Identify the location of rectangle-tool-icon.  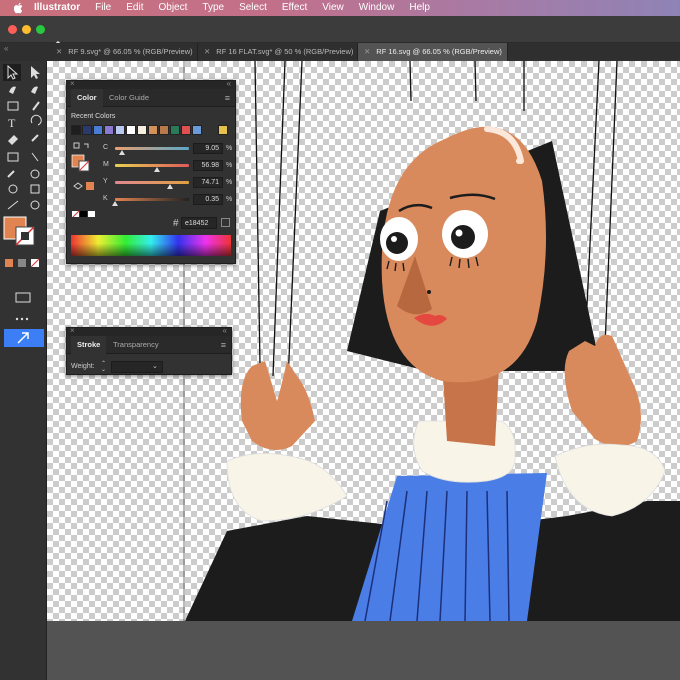
(13, 106).